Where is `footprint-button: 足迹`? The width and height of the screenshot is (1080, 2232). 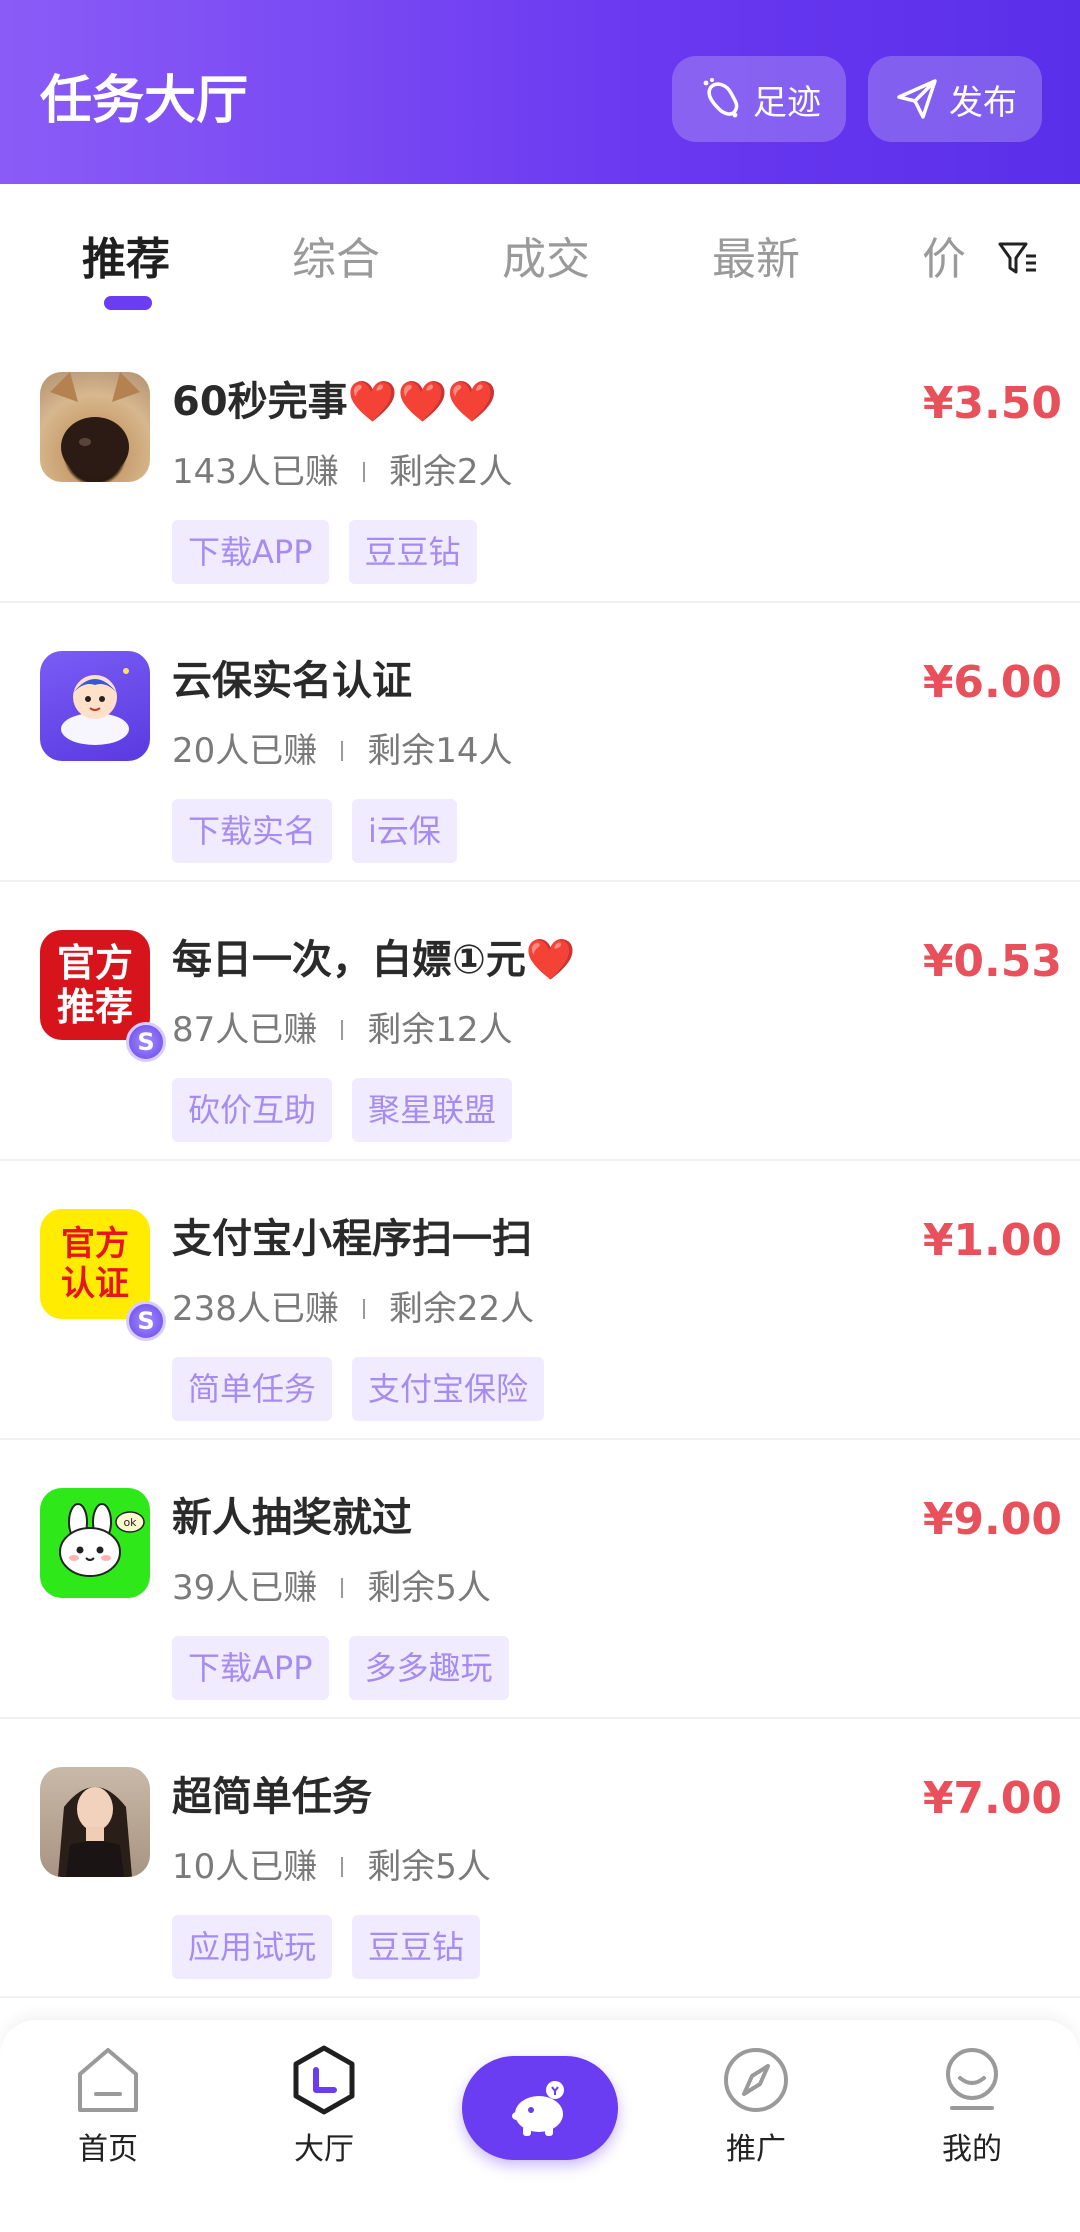 footprint-button: 足迹 is located at coordinates (759, 99).